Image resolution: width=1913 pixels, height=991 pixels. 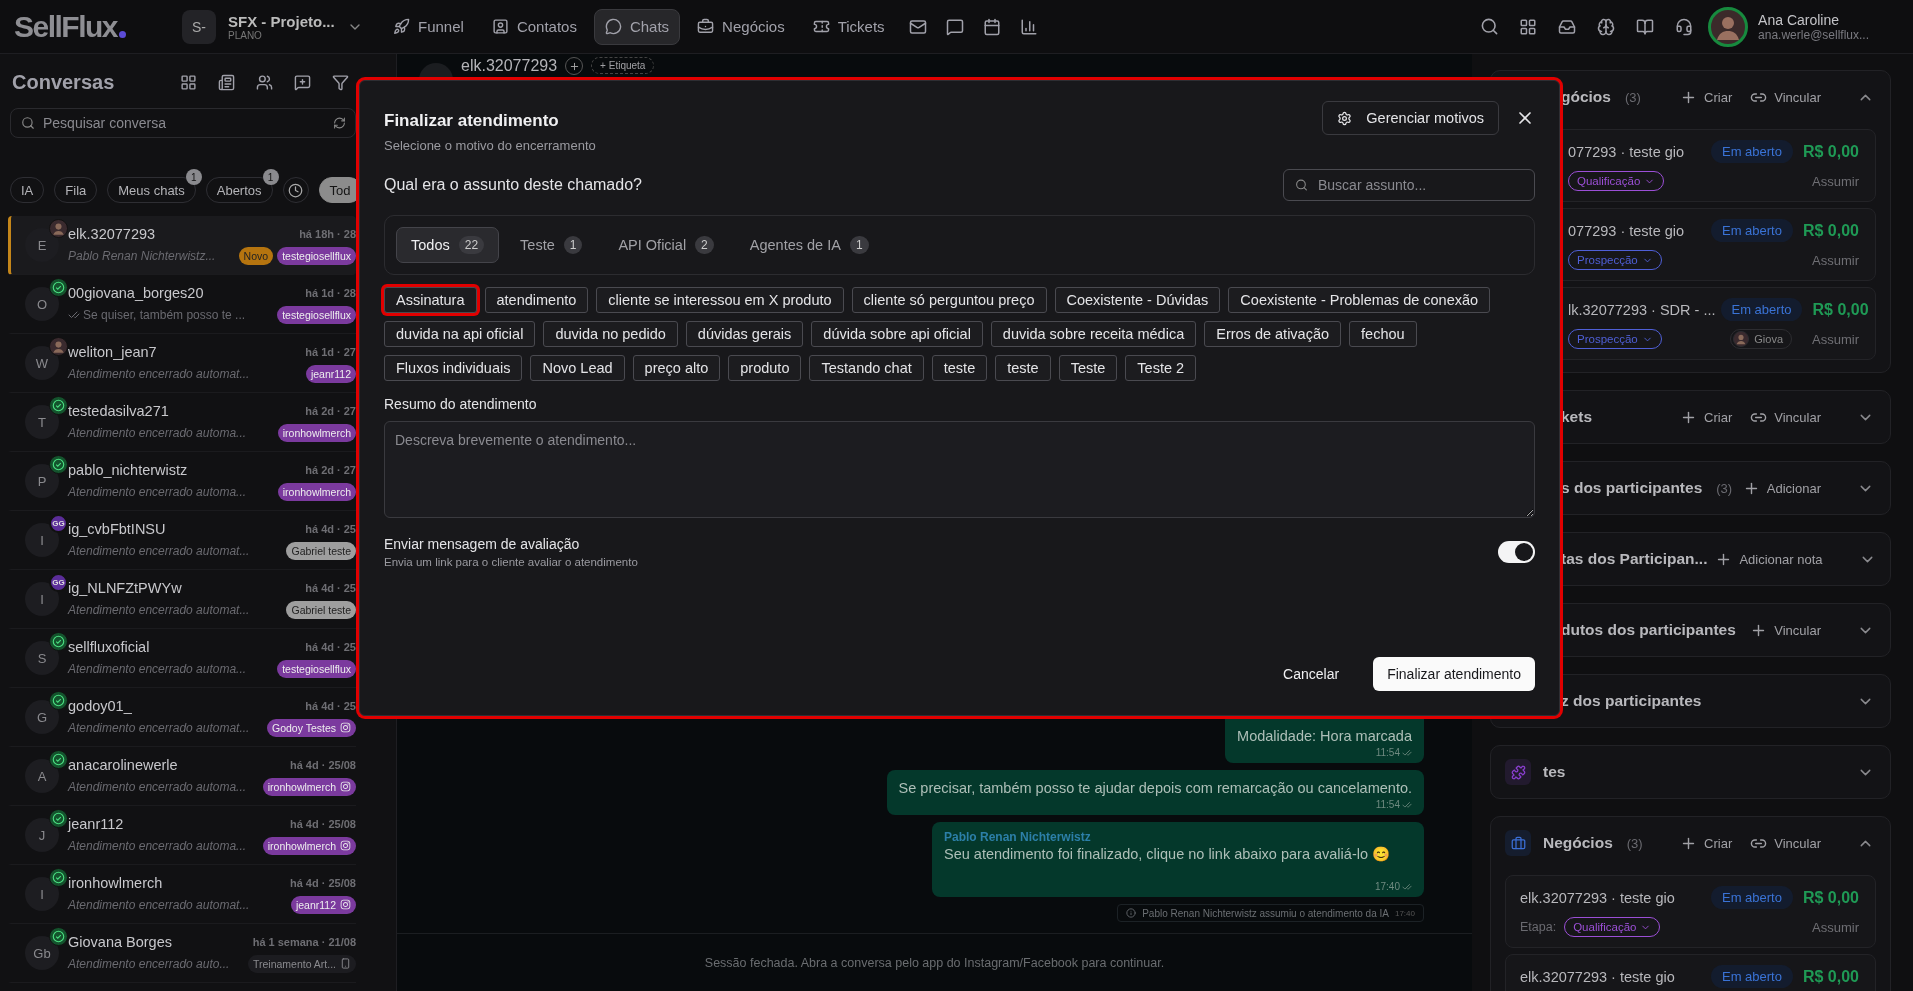 What do you see at coordinates (460, 334) in the screenshot?
I see `subject-chip: duvida na api oficial` at bounding box center [460, 334].